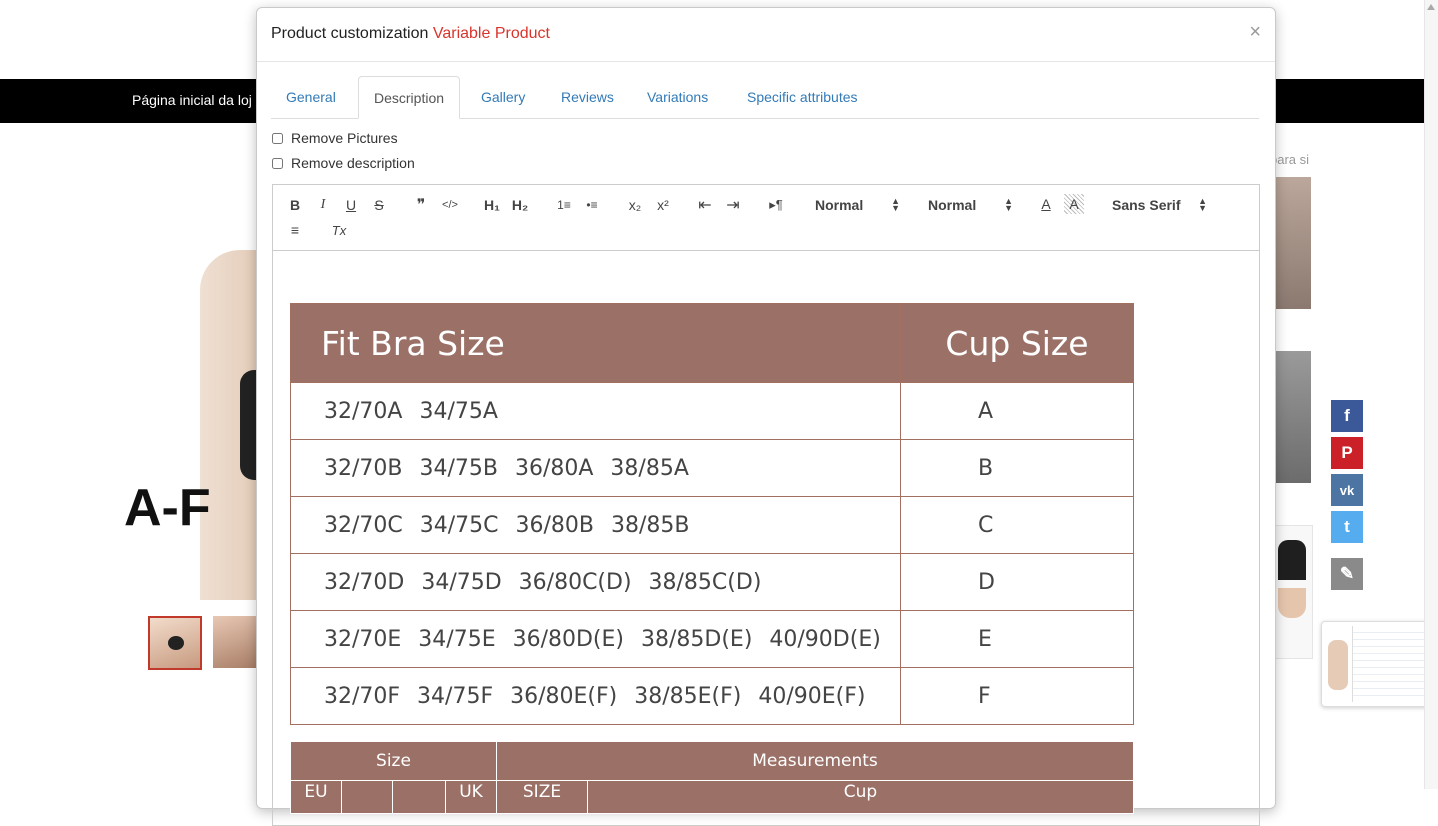 Image resolution: width=1438 pixels, height=826 pixels. Describe the element at coordinates (595, 343) in the screenshot. I see `fit-bra-size-header: Fit Bra Size` at that location.